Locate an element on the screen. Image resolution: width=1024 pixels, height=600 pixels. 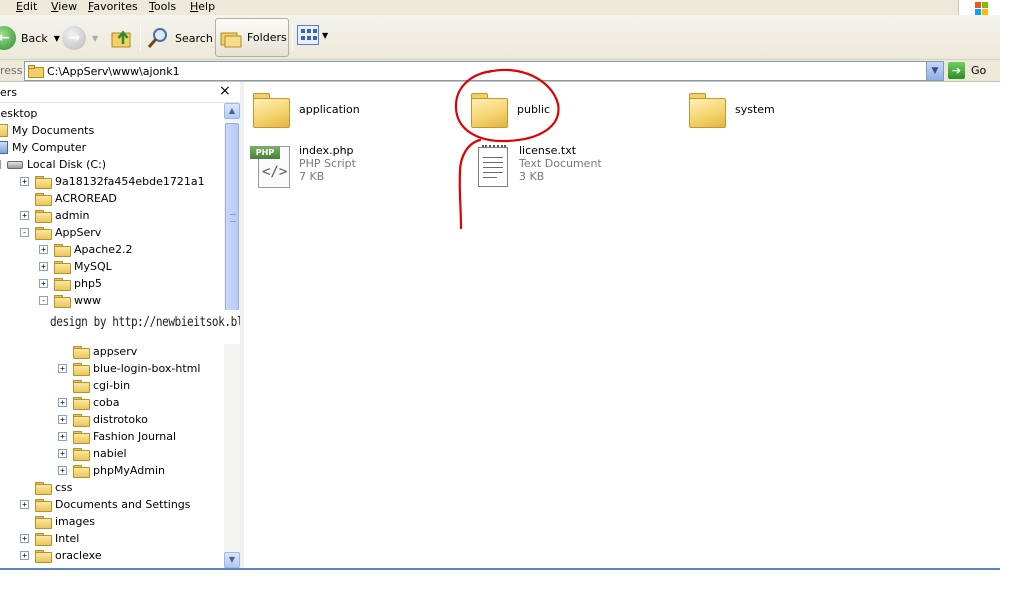
tree-item-desktop: Desktop is located at coordinates (18, 113).